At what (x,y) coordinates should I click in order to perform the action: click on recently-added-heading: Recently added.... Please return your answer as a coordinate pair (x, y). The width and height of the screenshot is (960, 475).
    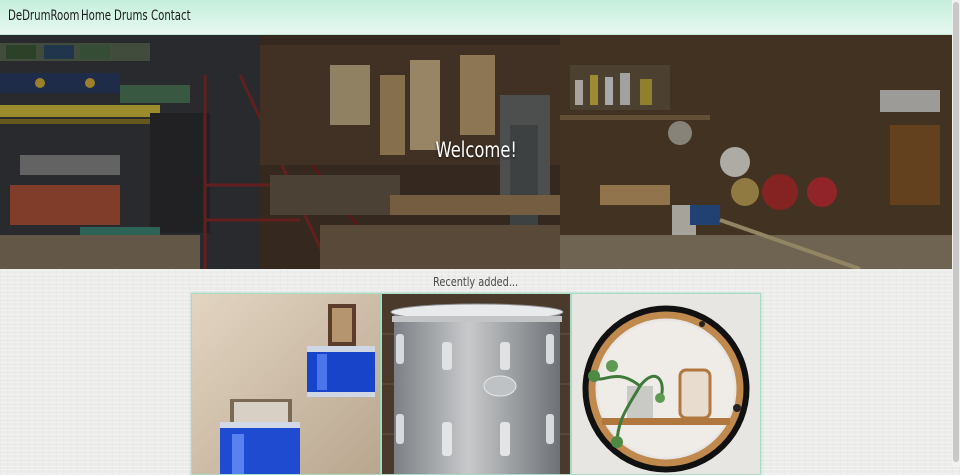
    Looking at the image, I should click on (476, 281).